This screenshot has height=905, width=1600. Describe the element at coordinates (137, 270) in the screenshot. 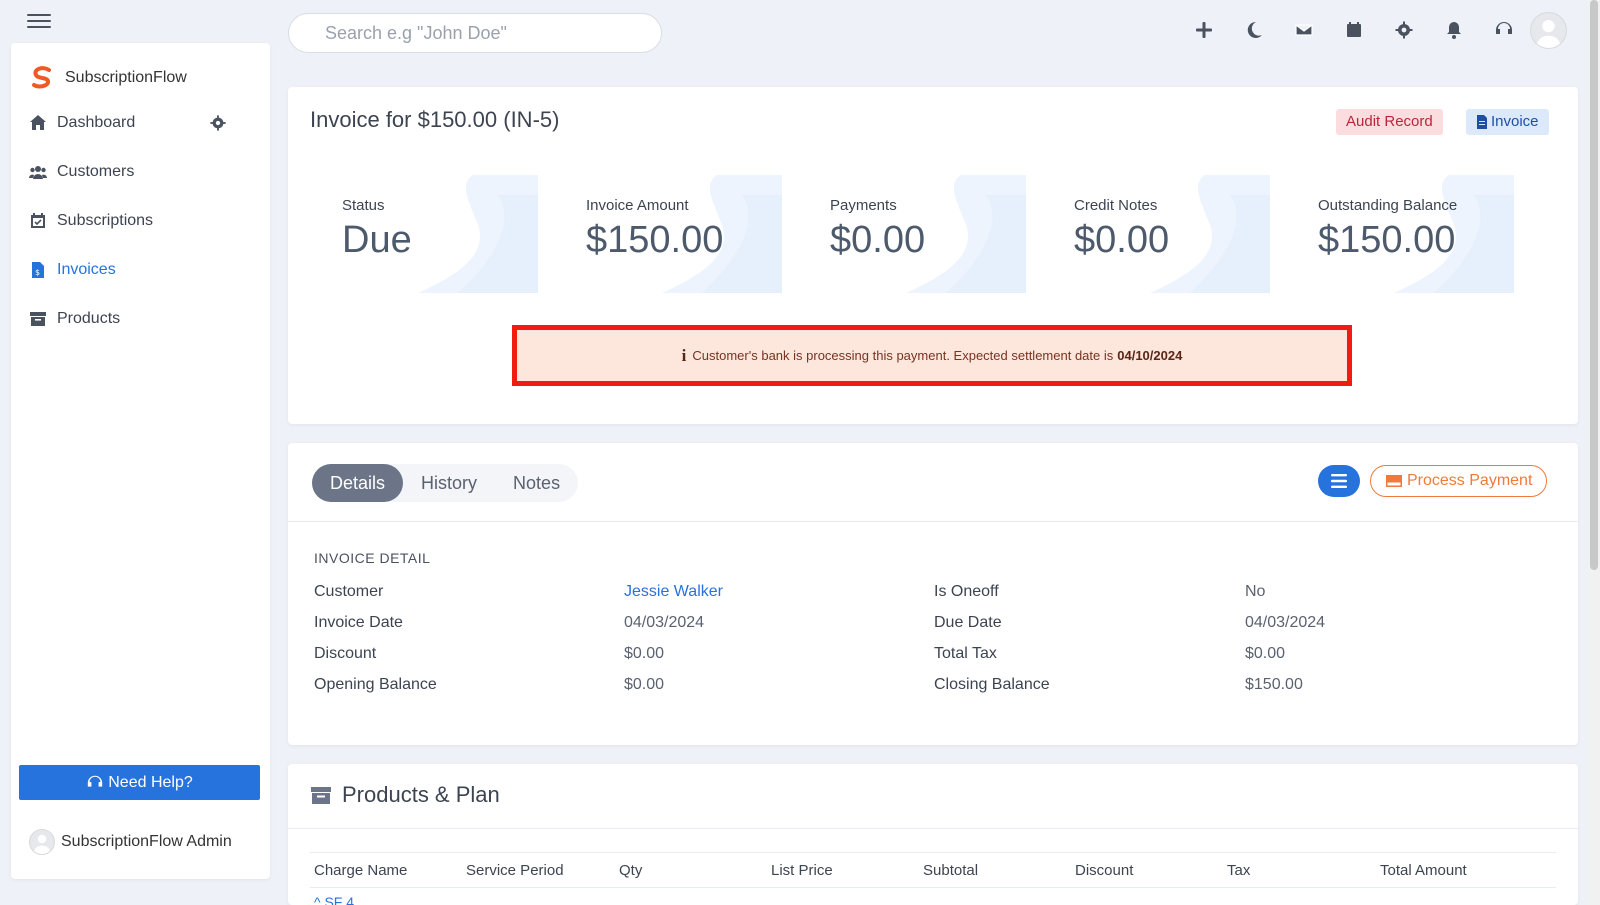

I see `sidebar-item-invoices: $ Invoices` at that location.